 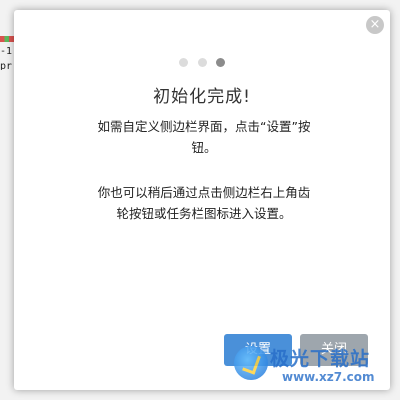 What do you see at coordinates (204, 203) in the screenshot?
I see `hint-text: 你也可以稍后通过点击侧边栏右上角齿轮按钮或任务栏图标进入设置。` at bounding box center [204, 203].